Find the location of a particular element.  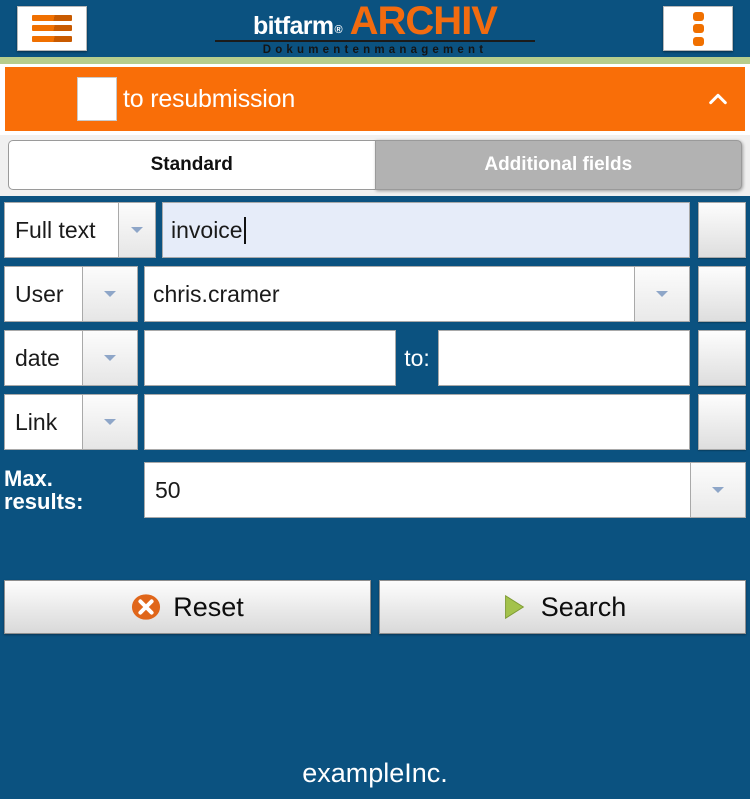

date-field-selector-dropdown is located at coordinates (110, 358).